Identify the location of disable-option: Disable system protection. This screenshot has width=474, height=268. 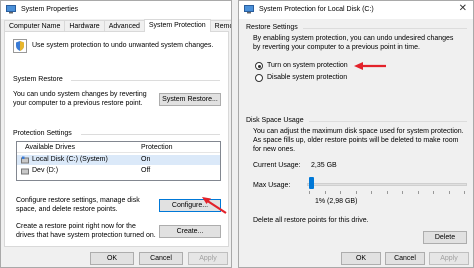
(305, 78).